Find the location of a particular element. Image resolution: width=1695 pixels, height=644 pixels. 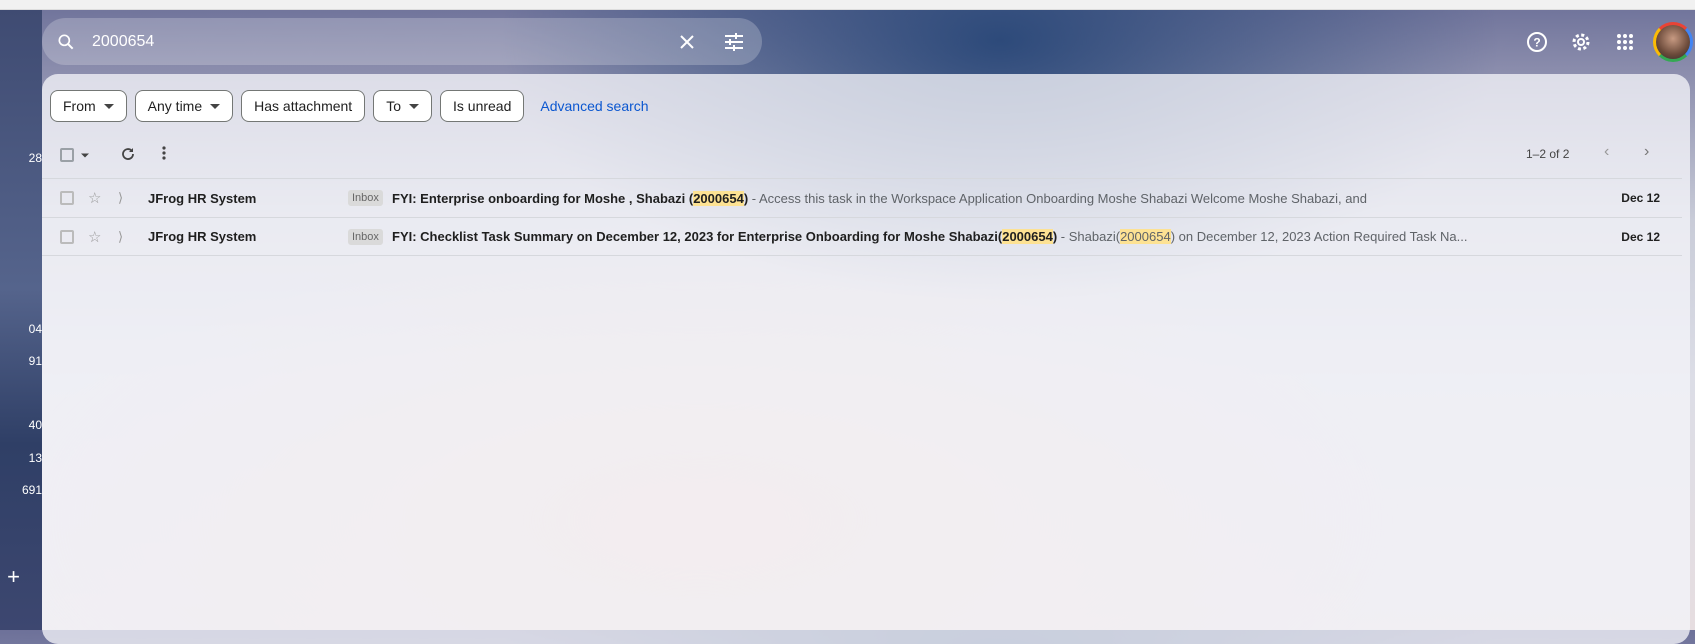

filter-is-unread: Is unread is located at coordinates (482, 106).